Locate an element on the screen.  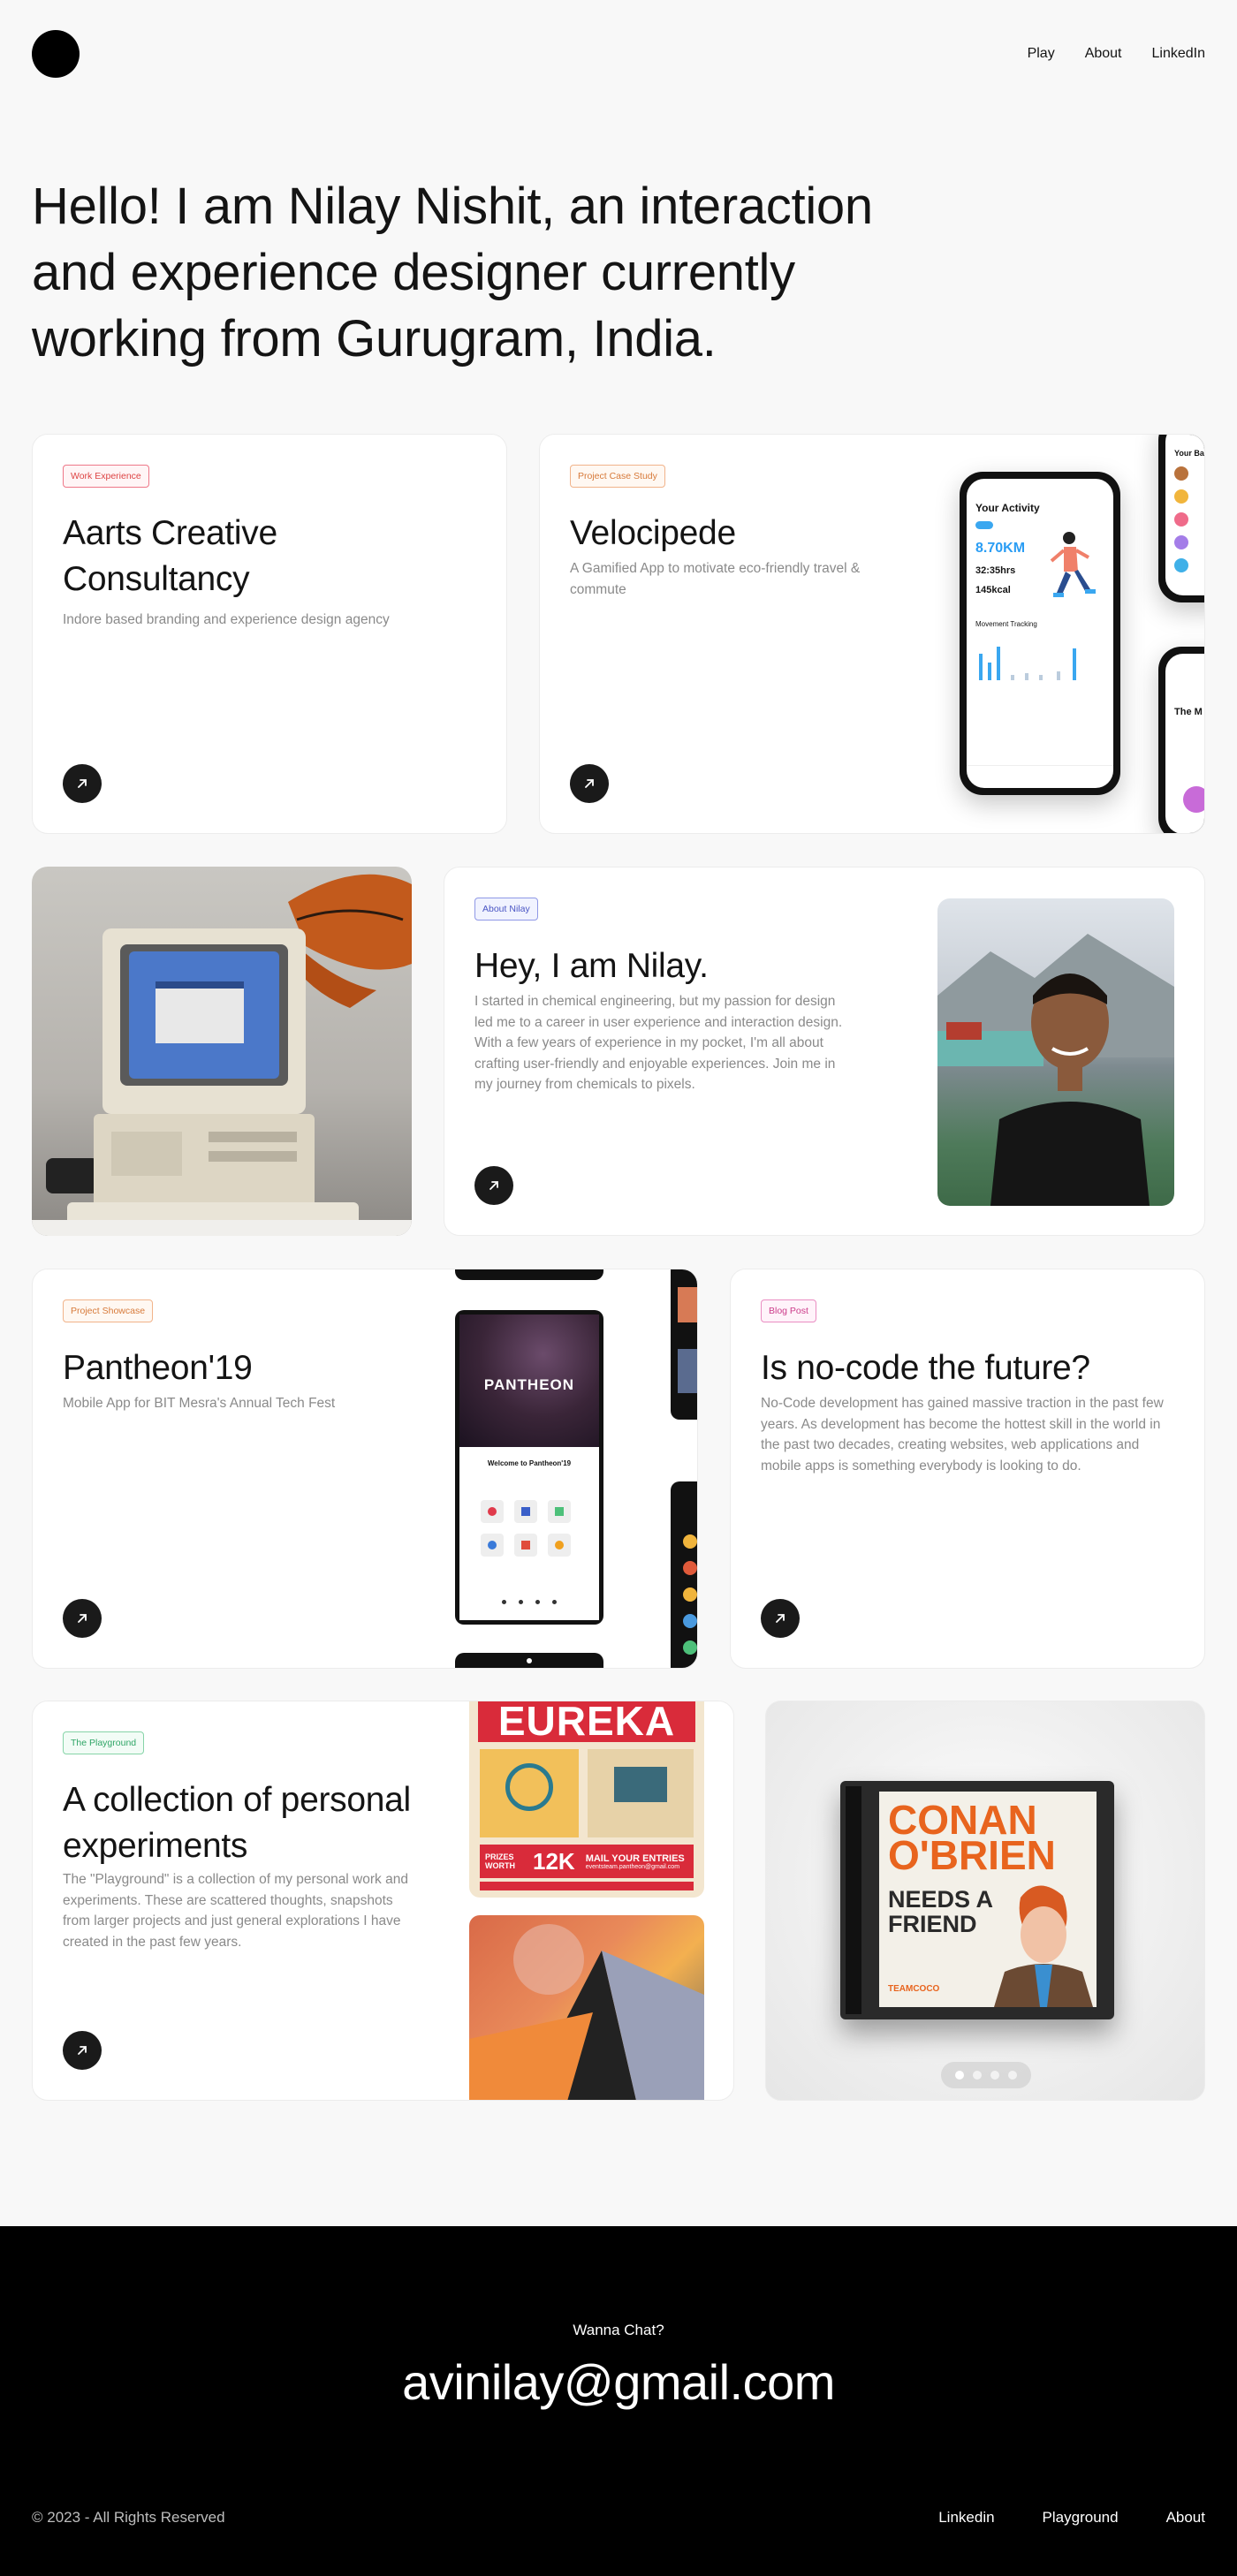
nav-play-link: Play is located at coordinates (1041, 54).